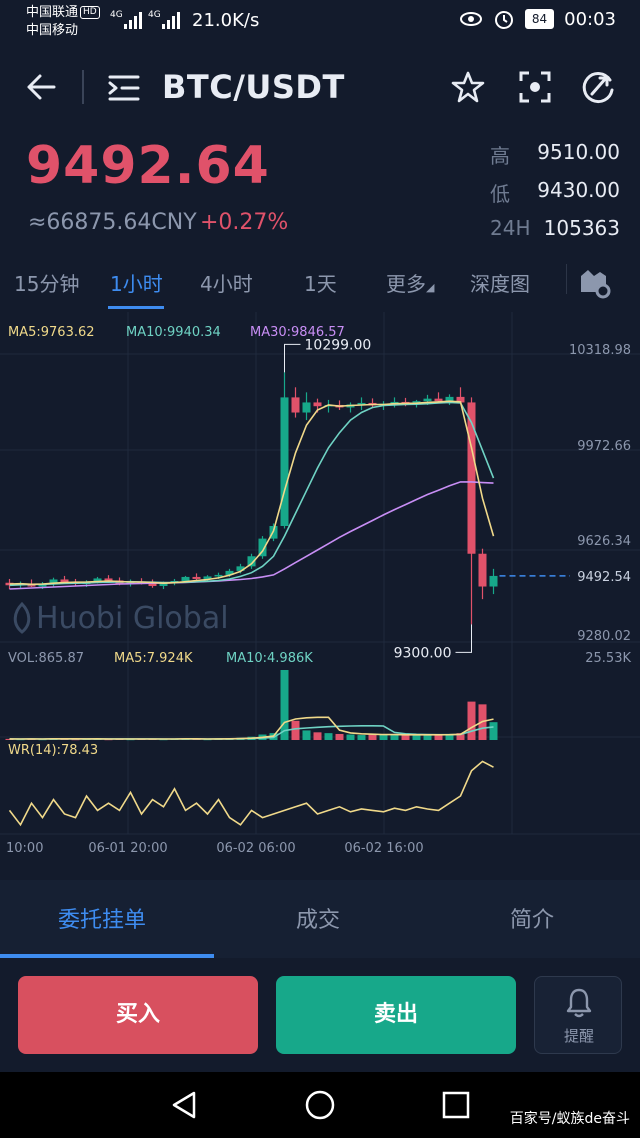 The width and height of the screenshot is (640, 1138). I want to click on clock: 00:03, so click(590, 19).